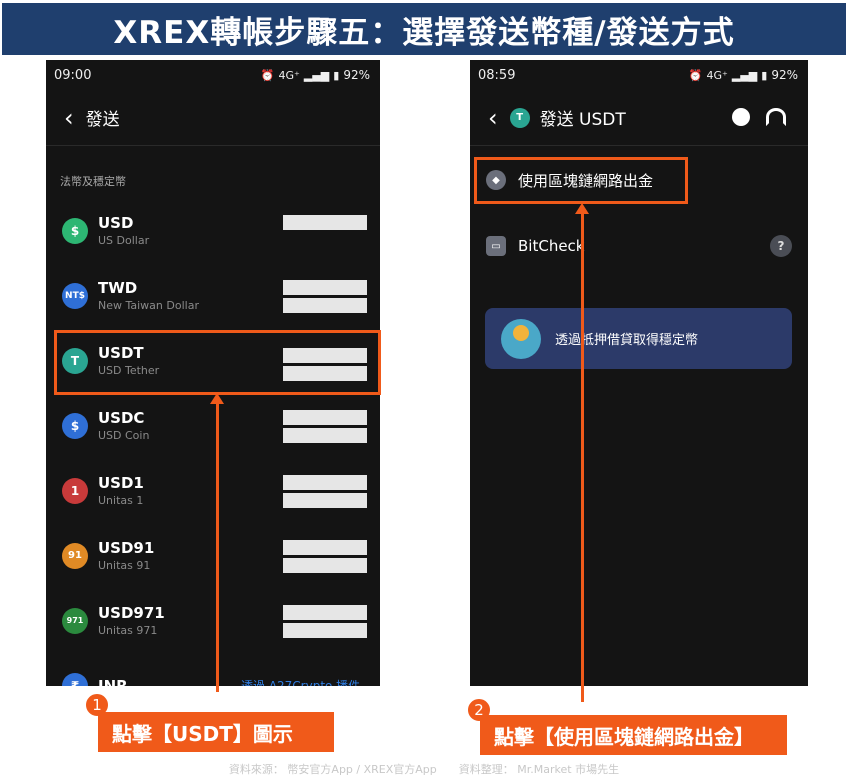 The image size is (848, 784). Describe the element at coordinates (93, 181) in the screenshot. I see `section-title: 法幣及穩定幣` at that location.